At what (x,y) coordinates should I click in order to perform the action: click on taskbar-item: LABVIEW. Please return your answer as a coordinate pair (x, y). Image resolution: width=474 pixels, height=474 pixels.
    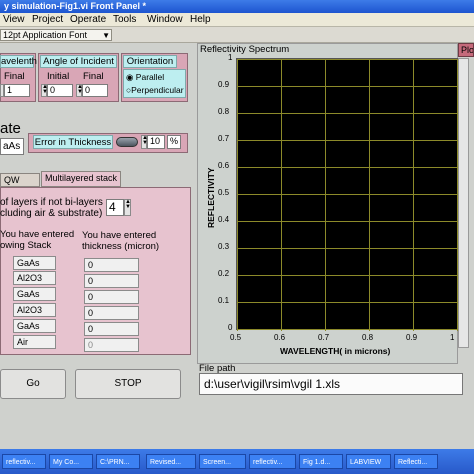
    Looking at the image, I should click on (368, 461).